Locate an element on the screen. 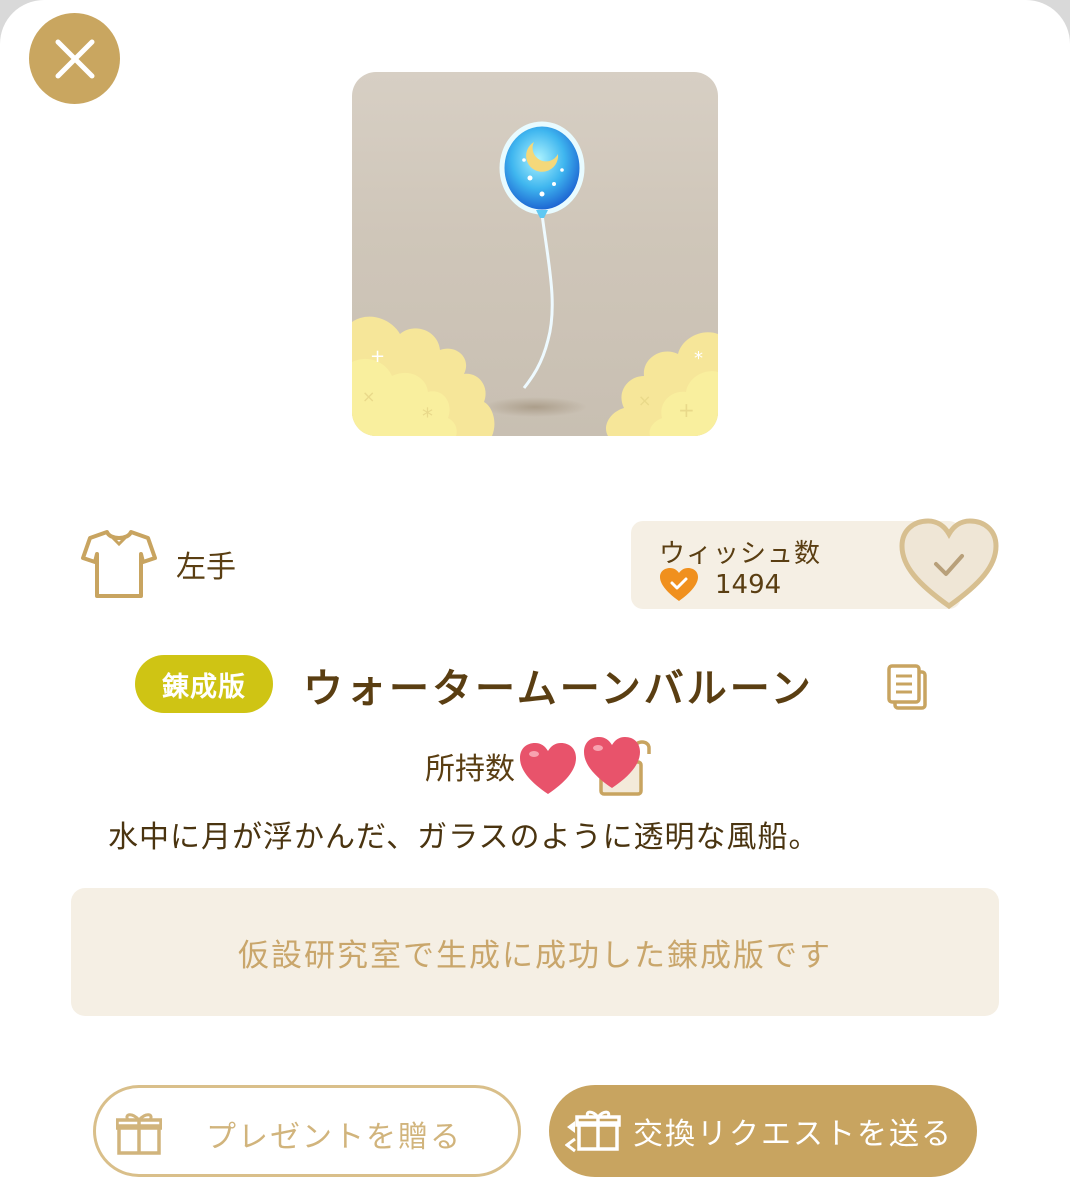 The width and height of the screenshot is (1070, 1200). wish-button is located at coordinates (949, 564).